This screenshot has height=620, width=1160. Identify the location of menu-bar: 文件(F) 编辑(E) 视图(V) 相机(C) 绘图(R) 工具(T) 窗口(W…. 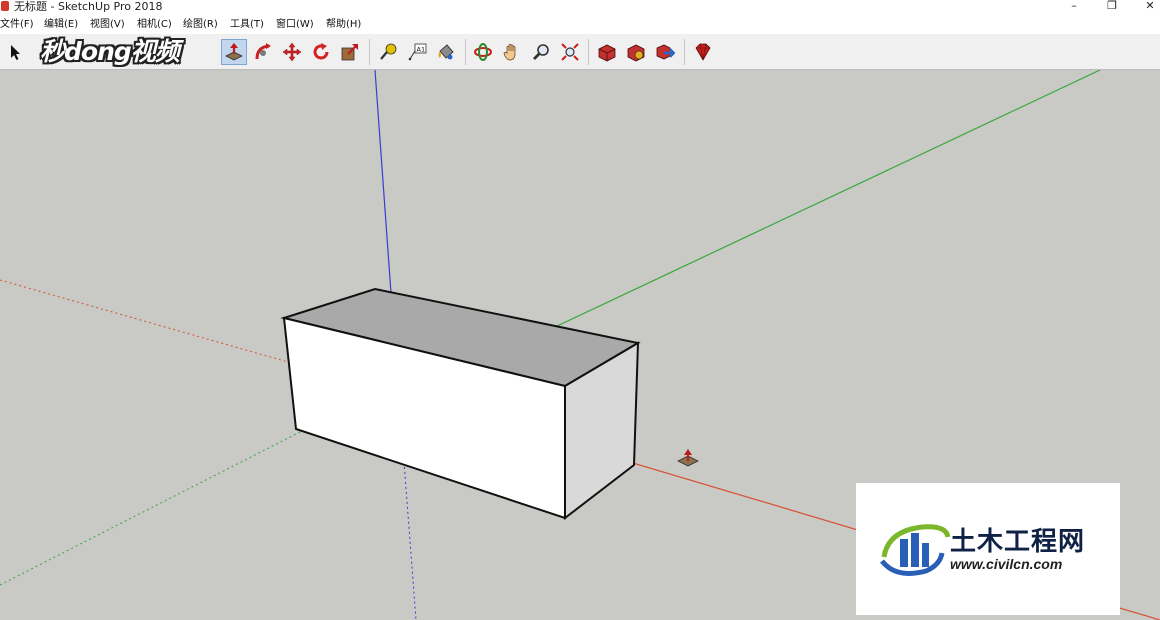
(580, 25).